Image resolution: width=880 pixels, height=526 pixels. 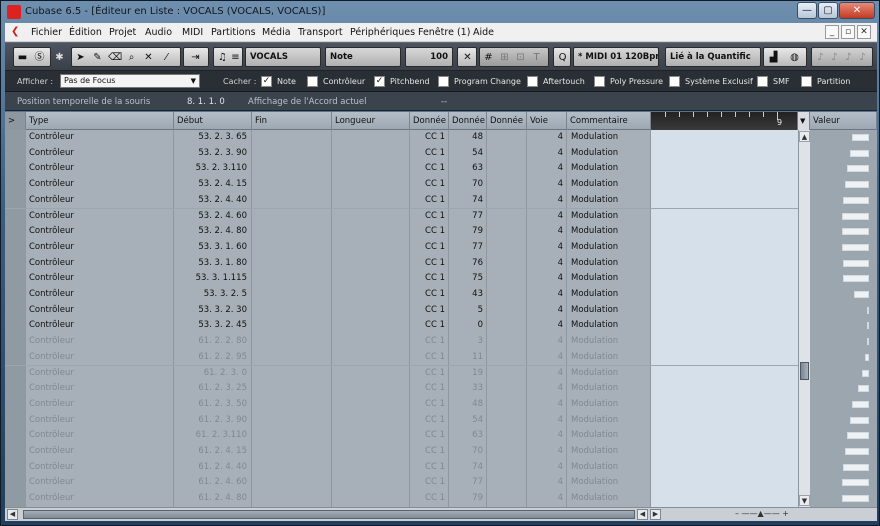 I want to click on list-view-icon: ▬, so click(x=22, y=57).